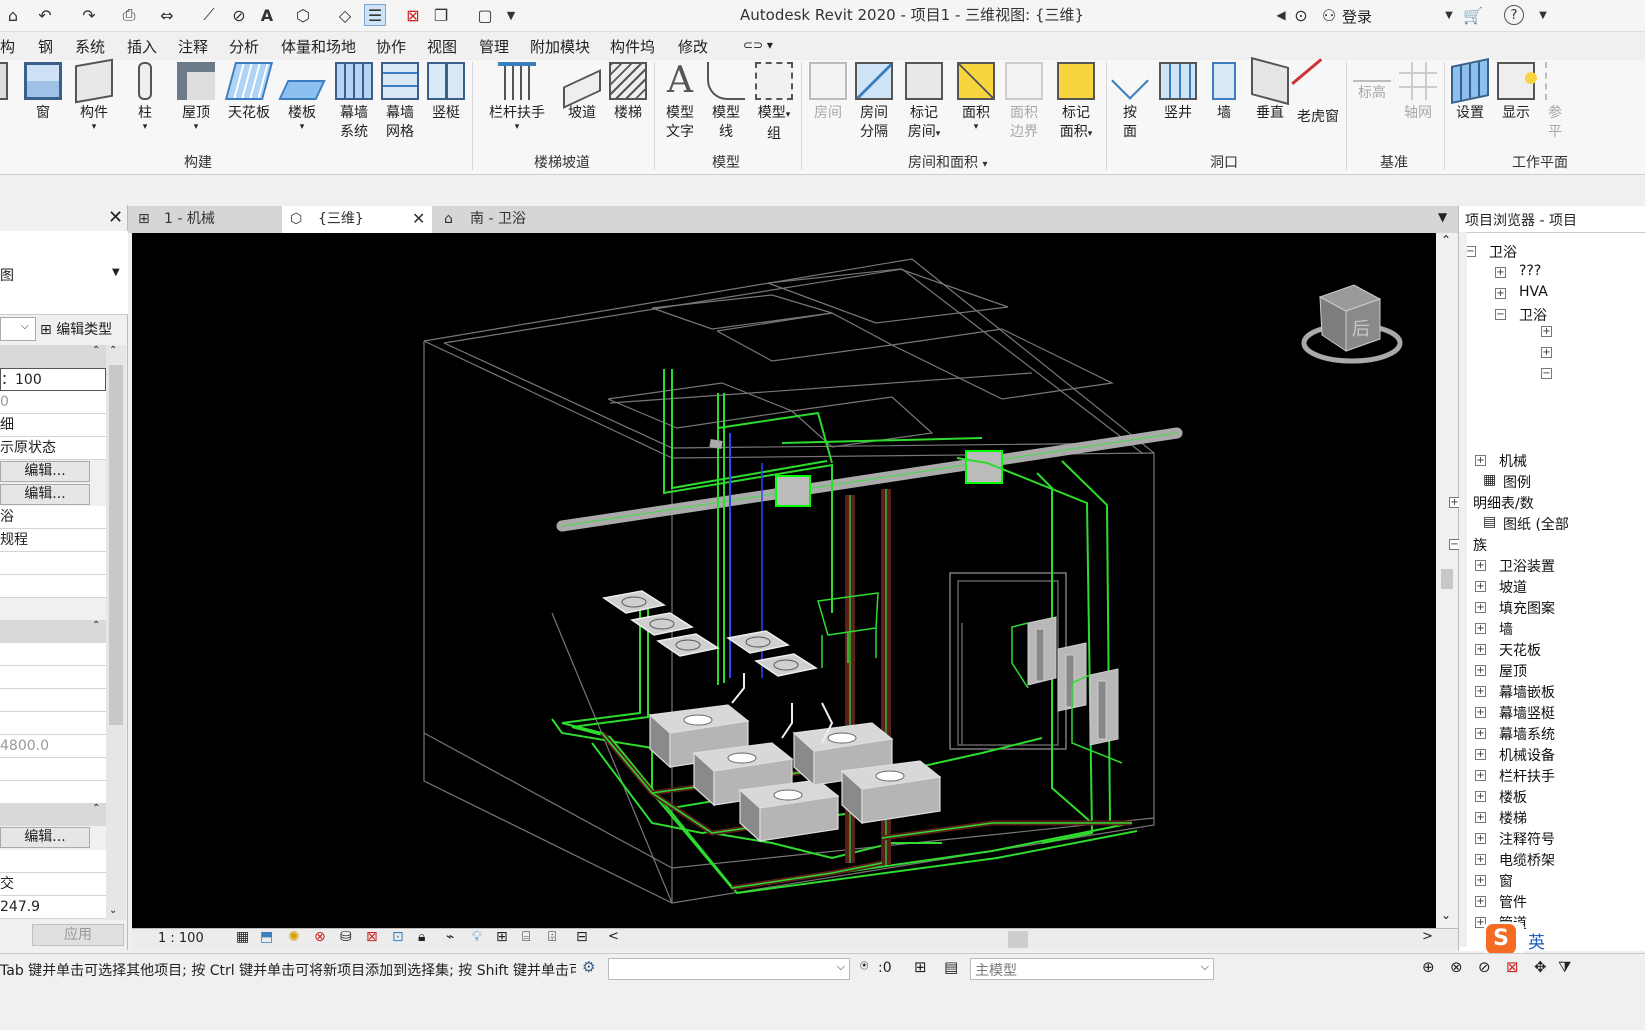 This screenshot has height=1030, width=1645. Describe the element at coordinates (1428, 967) in the screenshot. I see `select-links-icon: ⊕` at that location.